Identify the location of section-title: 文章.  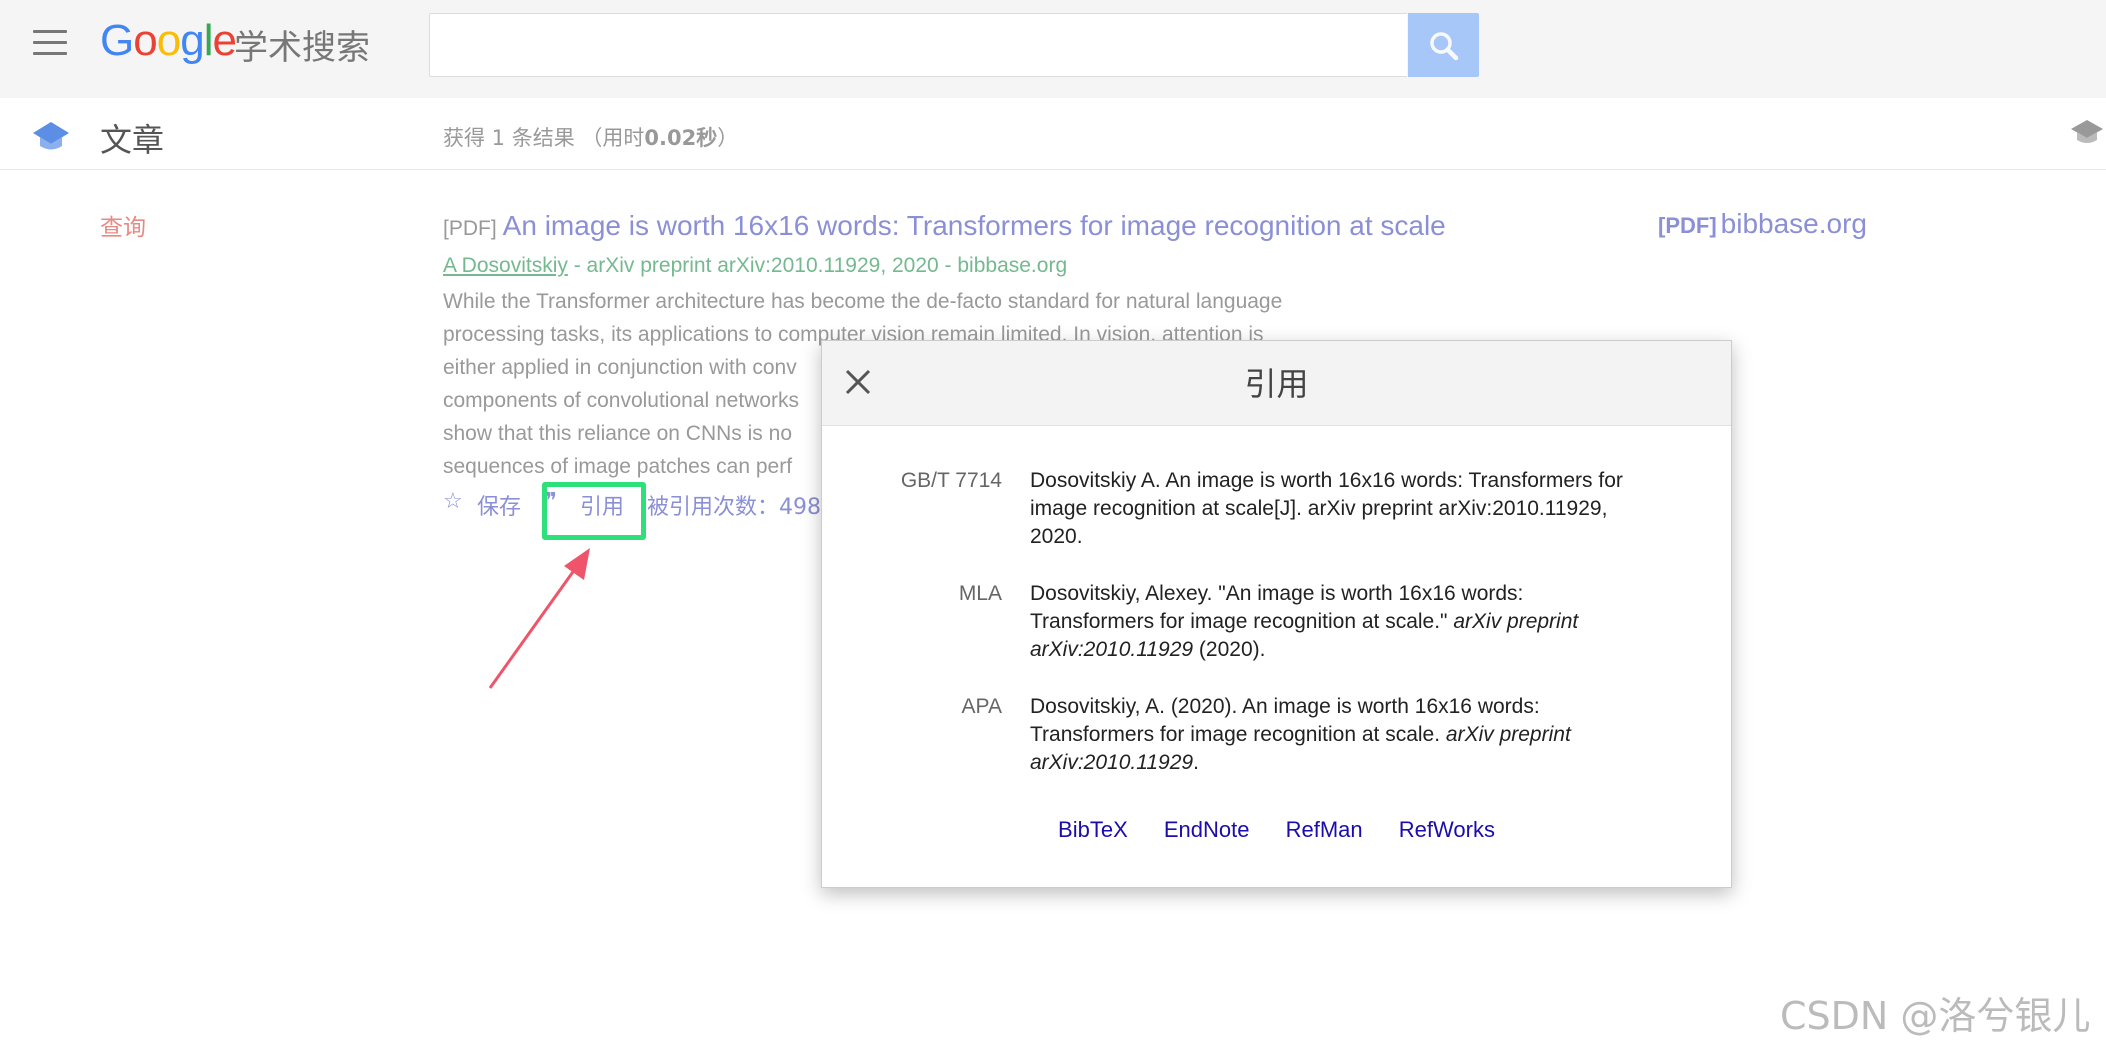
(132, 140).